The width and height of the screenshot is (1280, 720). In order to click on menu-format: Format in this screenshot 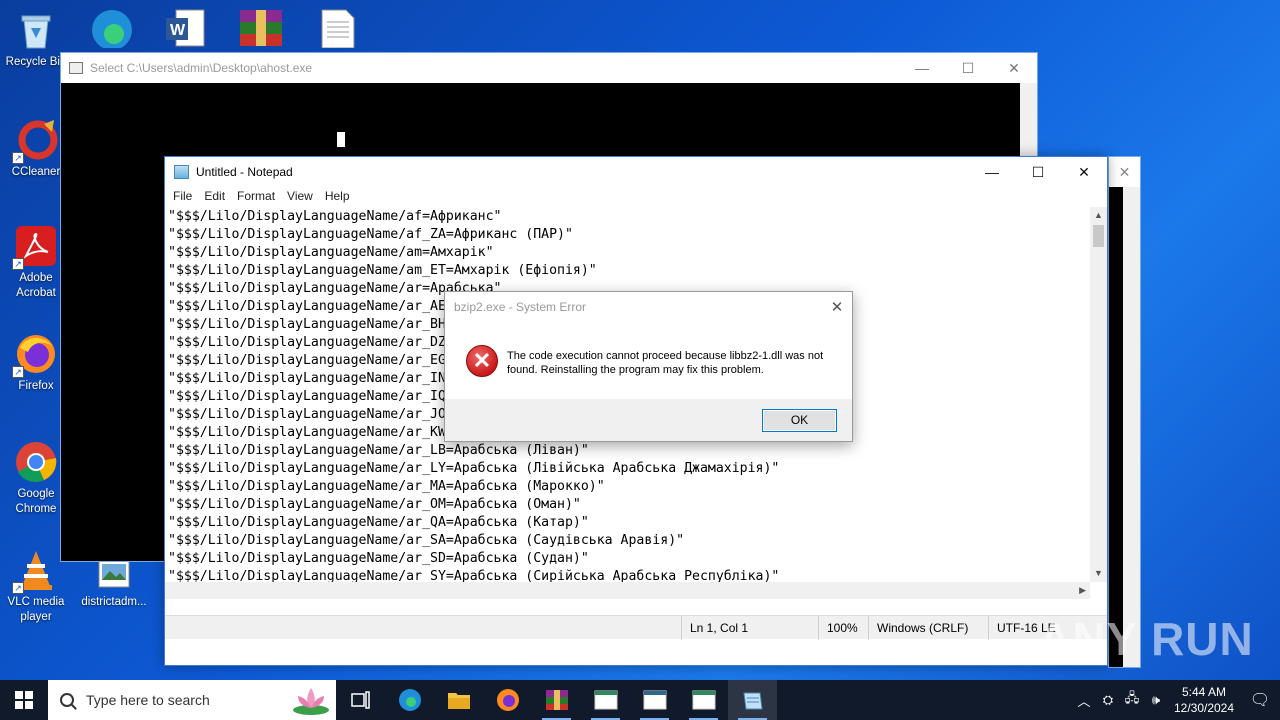, I will do `click(256, 197)`.